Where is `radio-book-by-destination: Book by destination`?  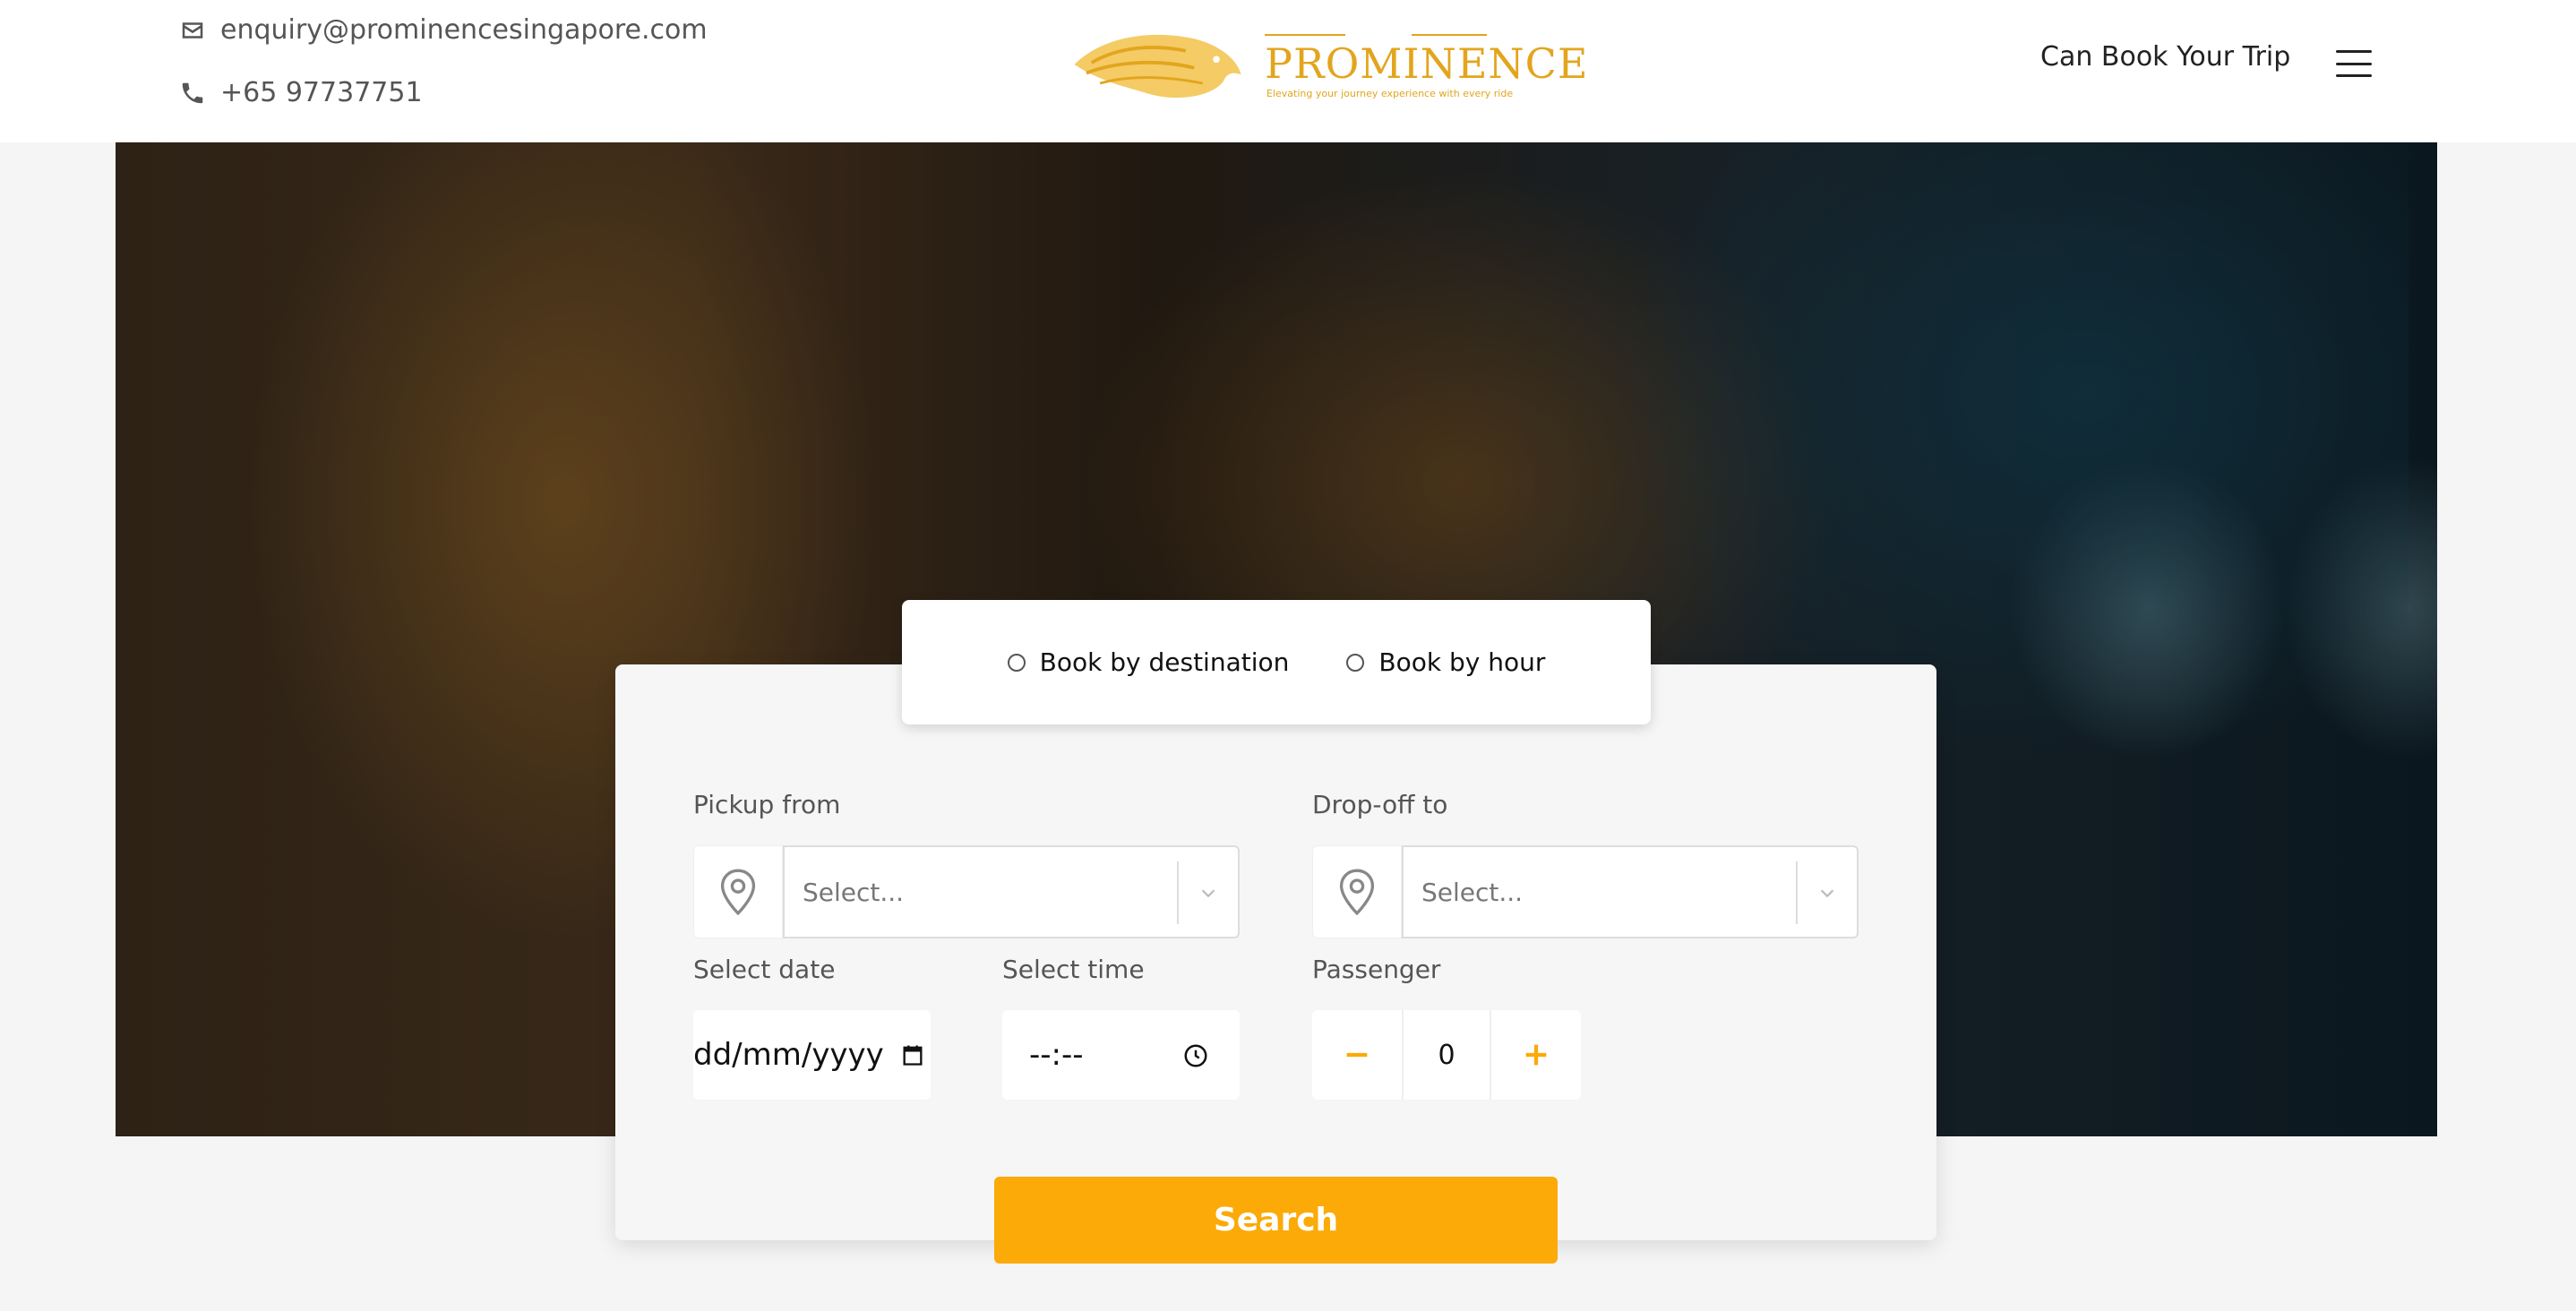
radio-book-by-destination: Book by destination is located at coordinates (1148, 662).